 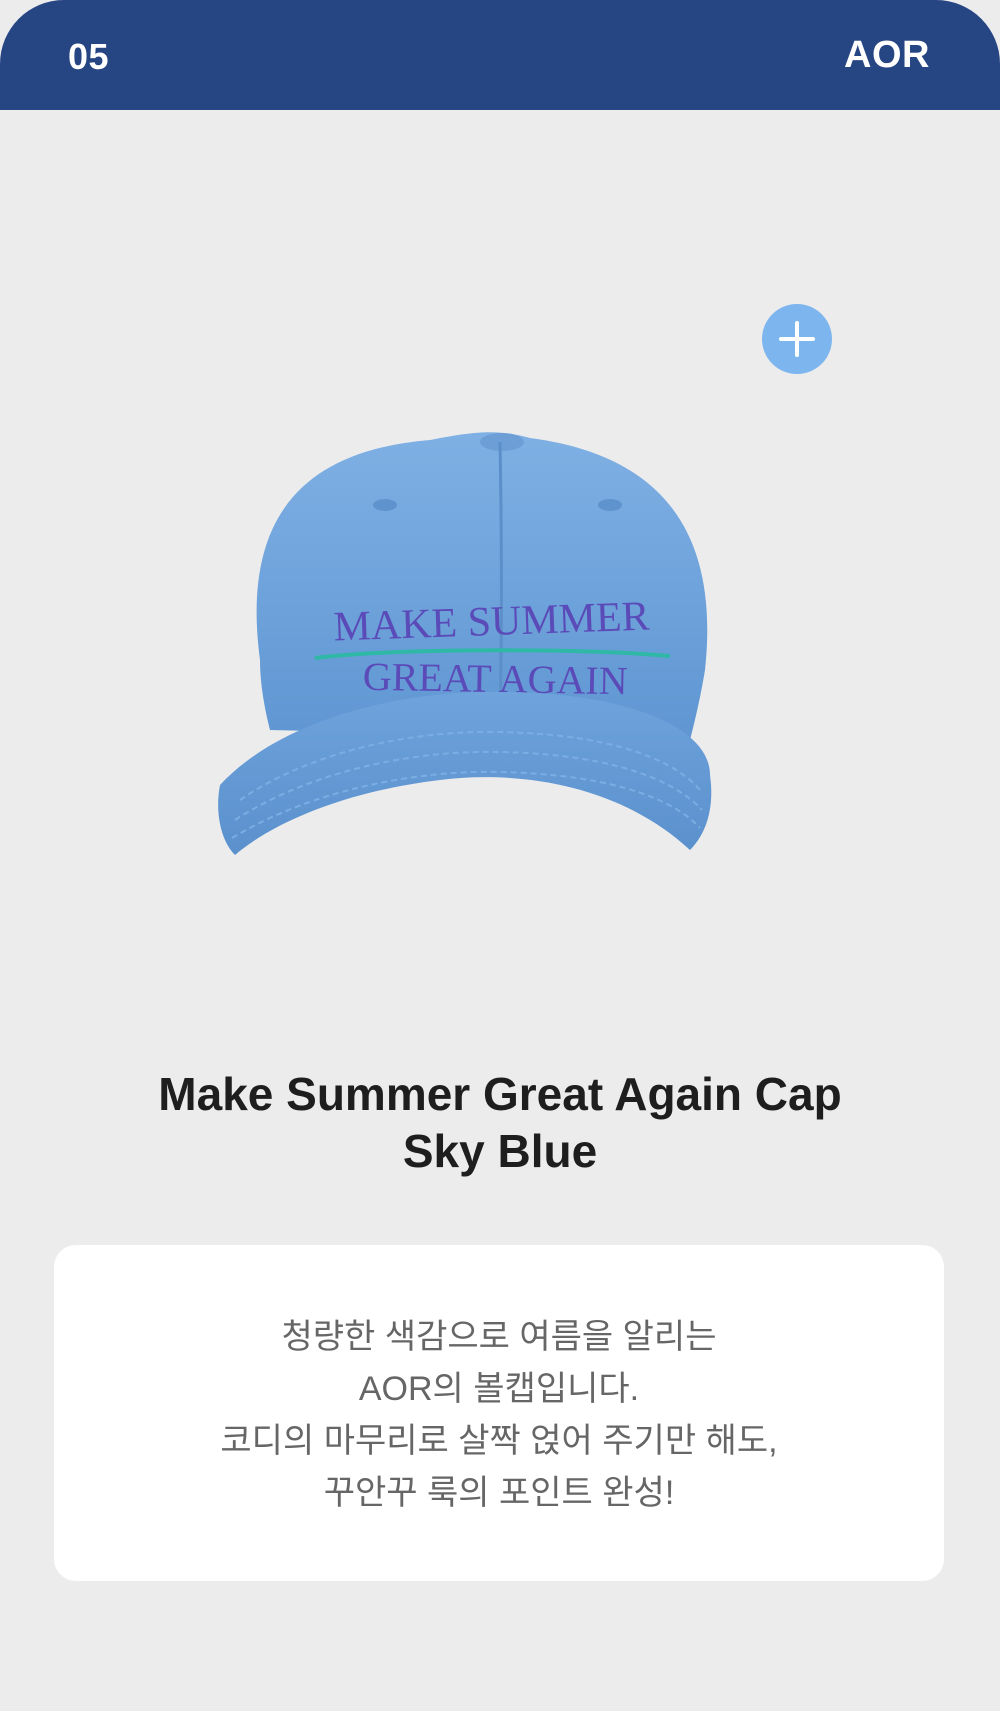 What do you see at coordinates (500, 1094) in the screenshot?
I see `product-title-line1: Make Summer Great Again Cap` at bounding box center [500, 1094].